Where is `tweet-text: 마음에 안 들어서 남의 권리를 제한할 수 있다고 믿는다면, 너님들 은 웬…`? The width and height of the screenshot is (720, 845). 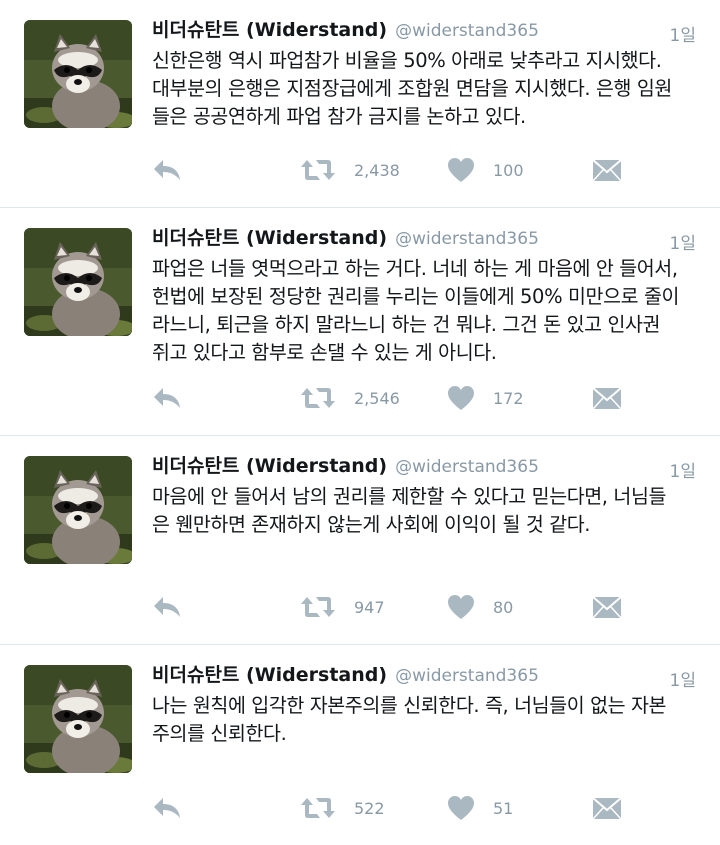 tweet-text: 마음에 안 들어서 남의 권리를 제한할 수 있다고 믿는다면, 너님들 은 웬… is located at coordinates (409, 510).